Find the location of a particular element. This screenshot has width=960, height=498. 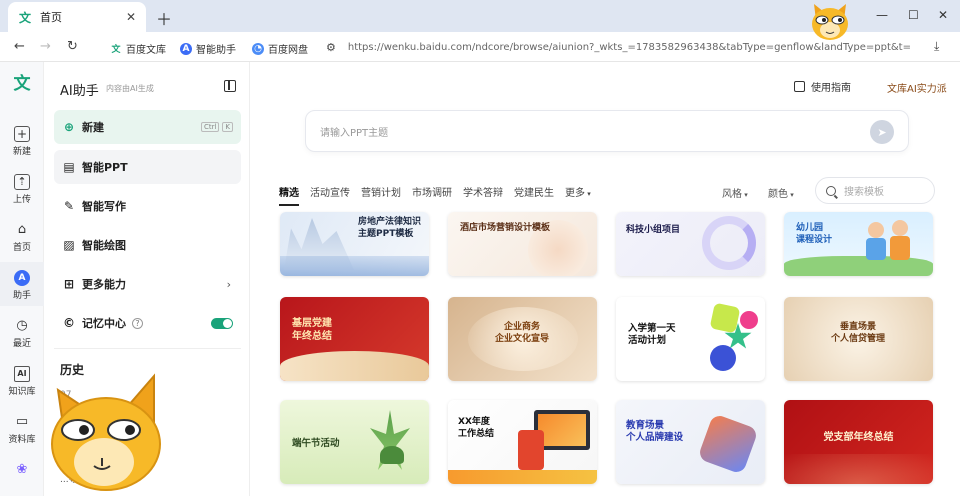

home-icon: ⌂ is located at coordinates (22, 229).